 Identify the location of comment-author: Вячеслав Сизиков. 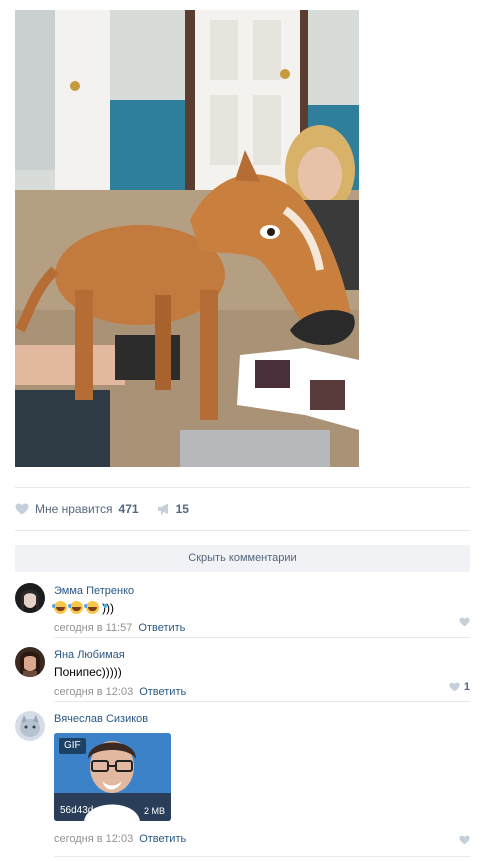
(101, 719).